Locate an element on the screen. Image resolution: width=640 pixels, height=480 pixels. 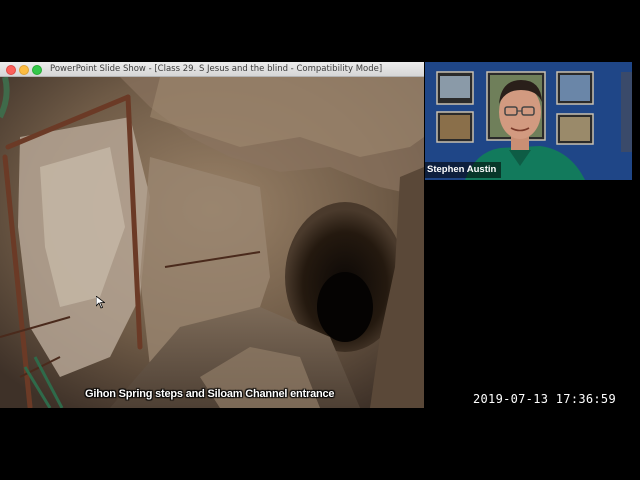
cursor-icon is located at coordinates (100, 302).